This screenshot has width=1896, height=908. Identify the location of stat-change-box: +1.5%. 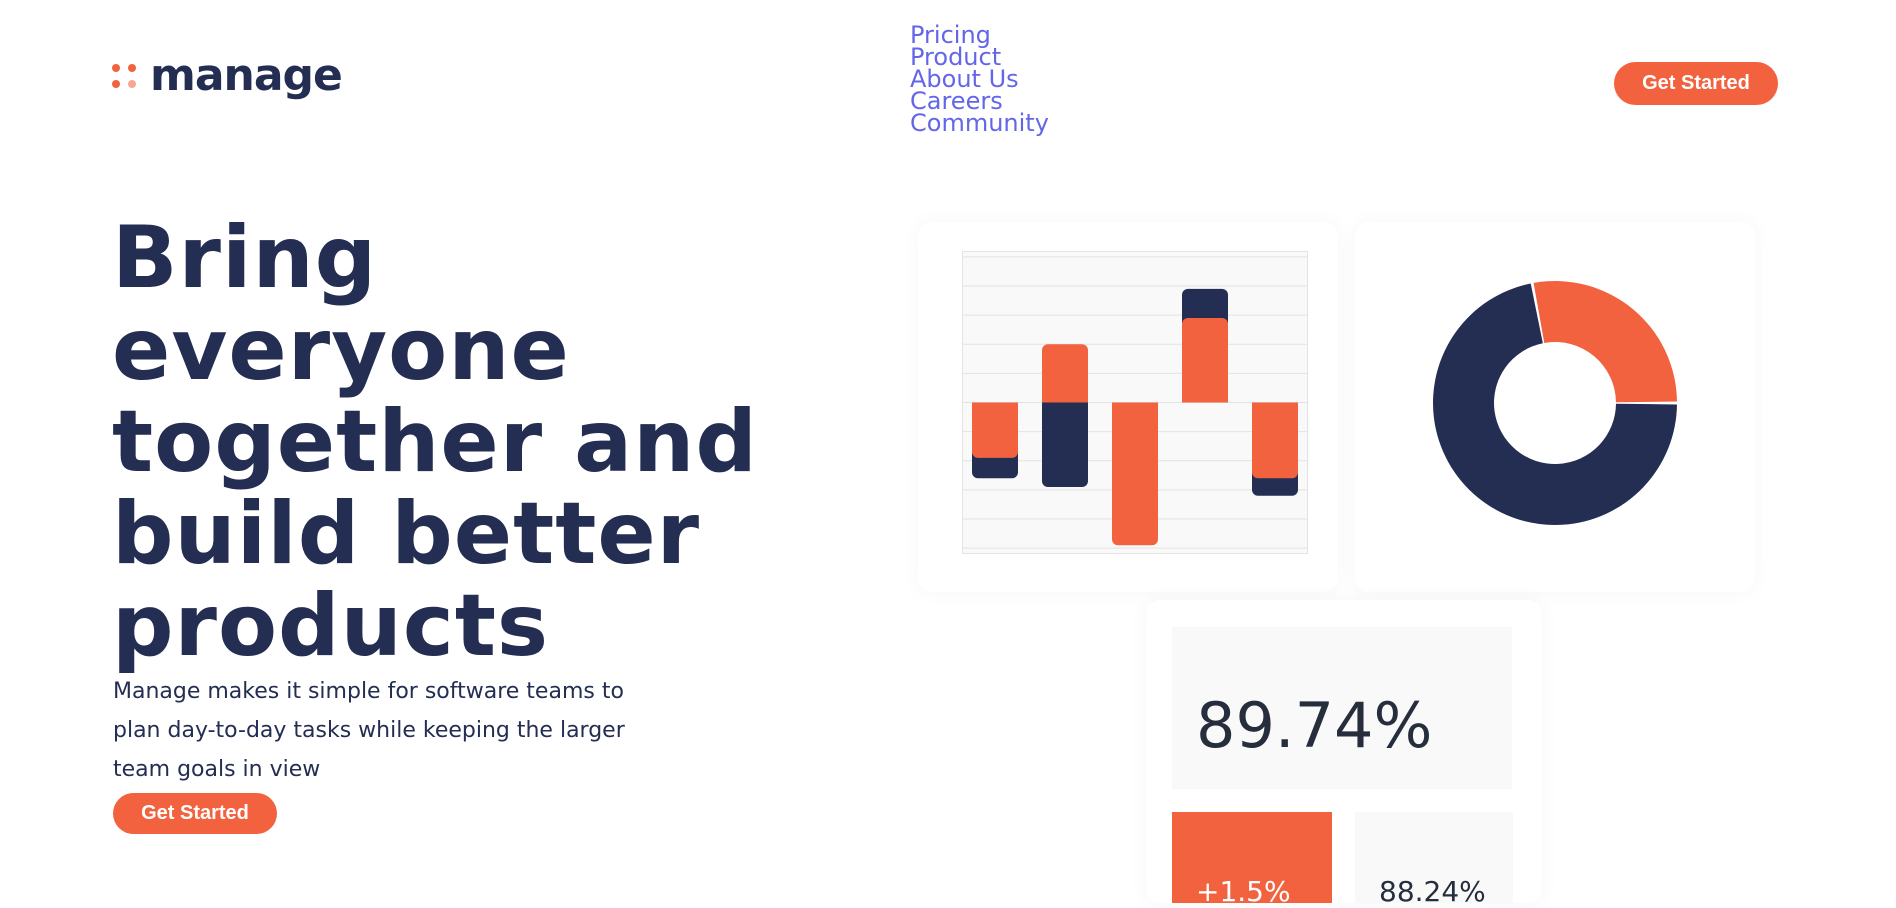
(1252, 860).